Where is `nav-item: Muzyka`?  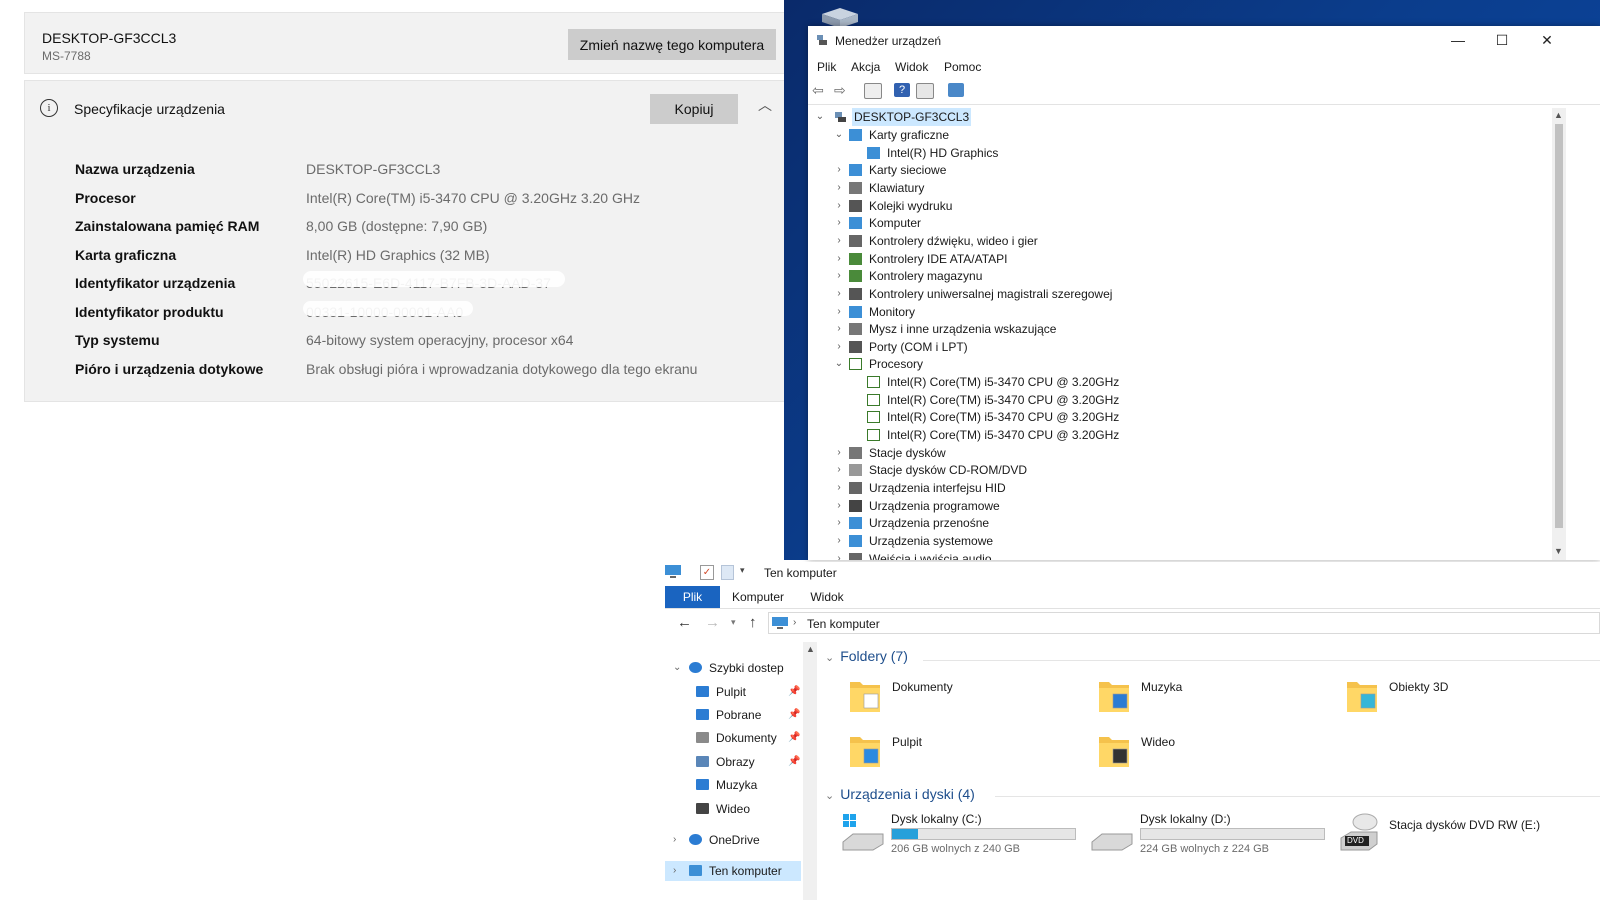 nav-item: Muzyka is located at coordinates (733, 785).